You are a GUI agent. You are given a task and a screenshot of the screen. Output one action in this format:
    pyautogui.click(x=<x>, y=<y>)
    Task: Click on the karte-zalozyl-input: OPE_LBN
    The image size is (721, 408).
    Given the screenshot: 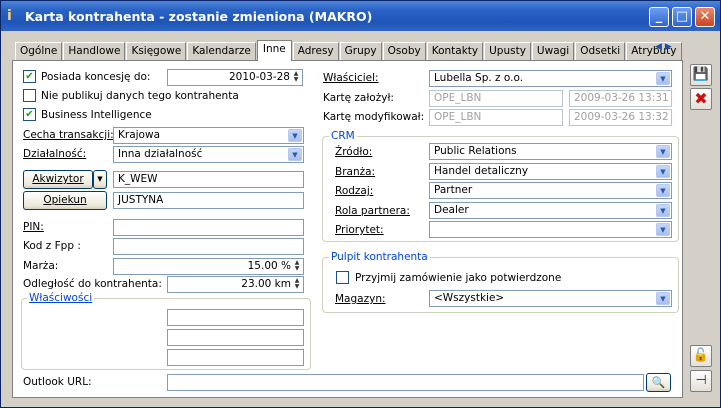 What is the action you would take?
    pyautogui.click(x=496, y=98)
    